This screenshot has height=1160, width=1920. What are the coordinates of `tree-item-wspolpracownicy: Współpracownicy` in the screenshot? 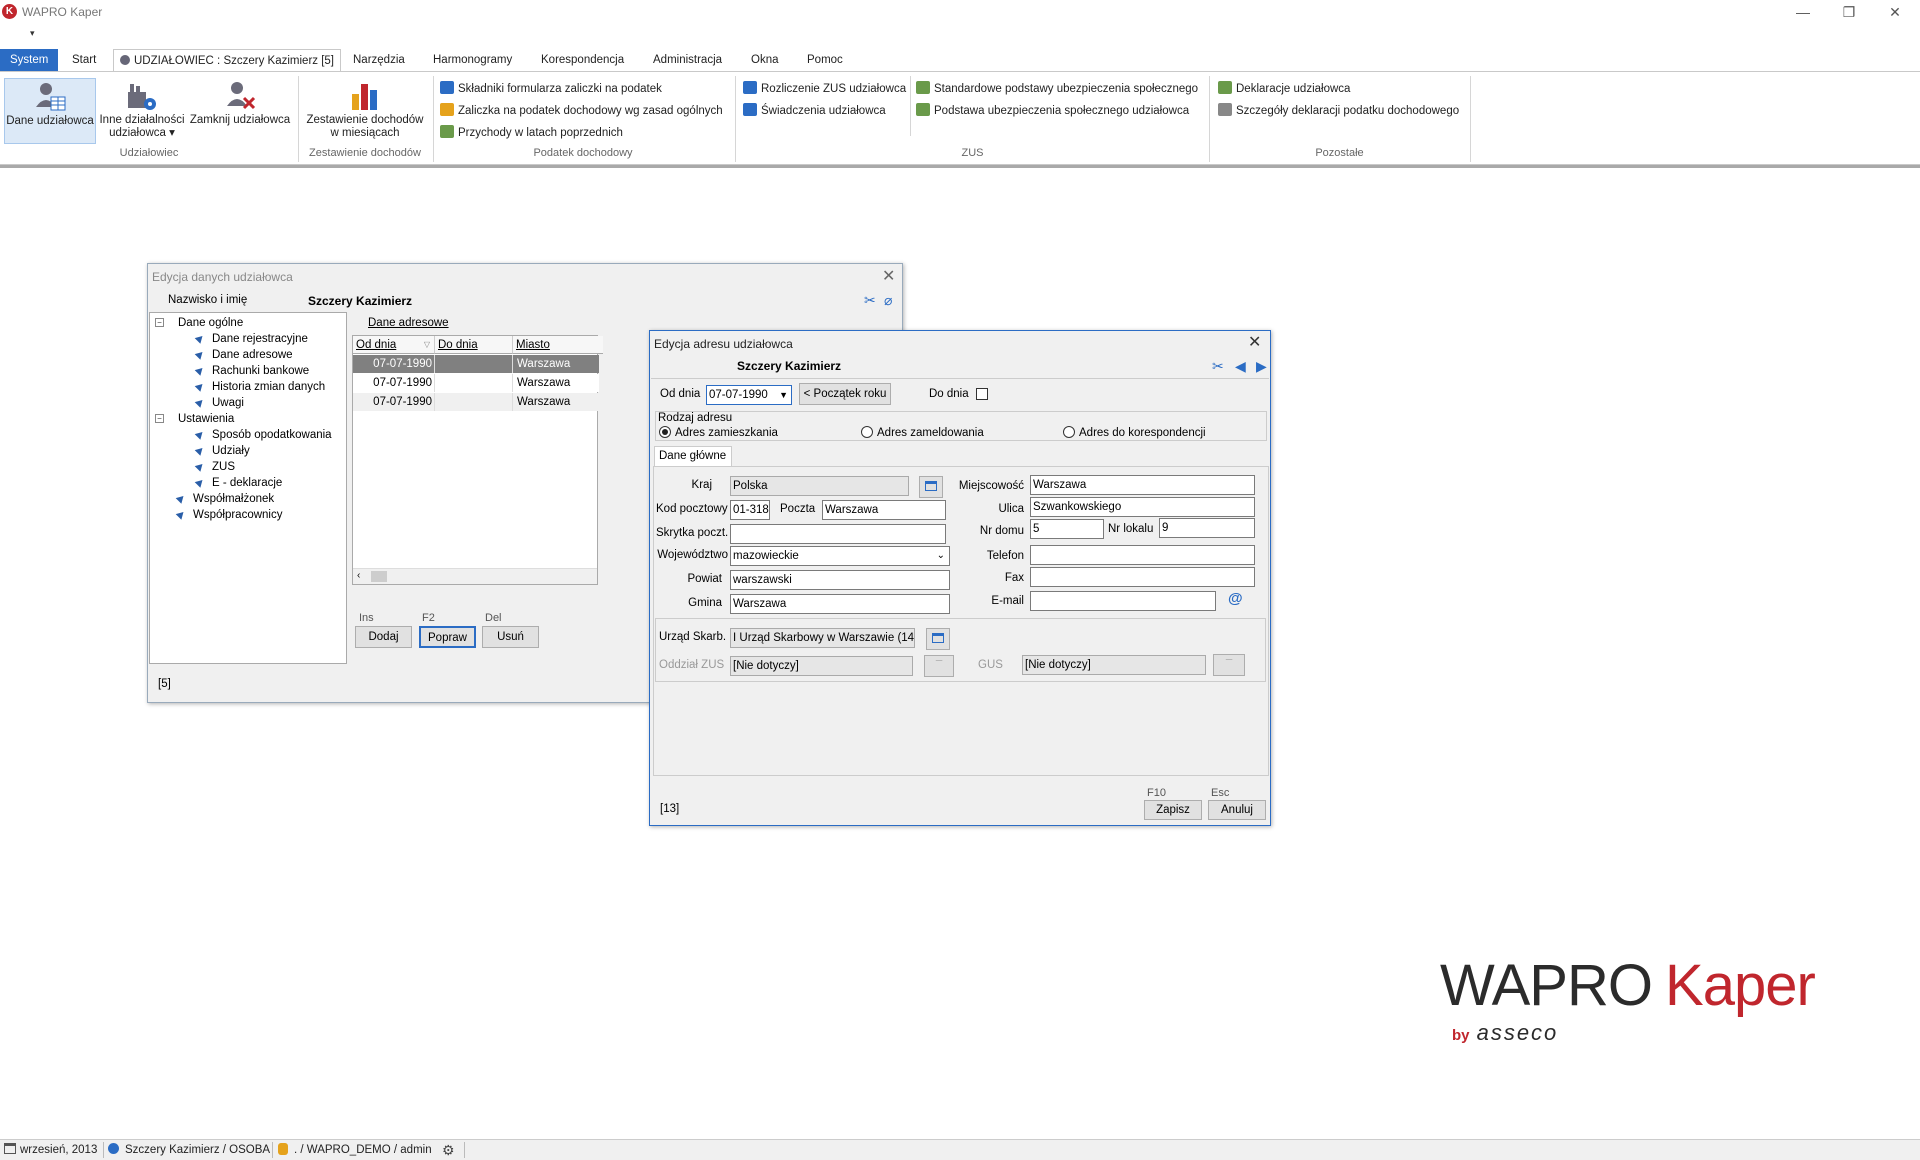 It's located at (228, 515).